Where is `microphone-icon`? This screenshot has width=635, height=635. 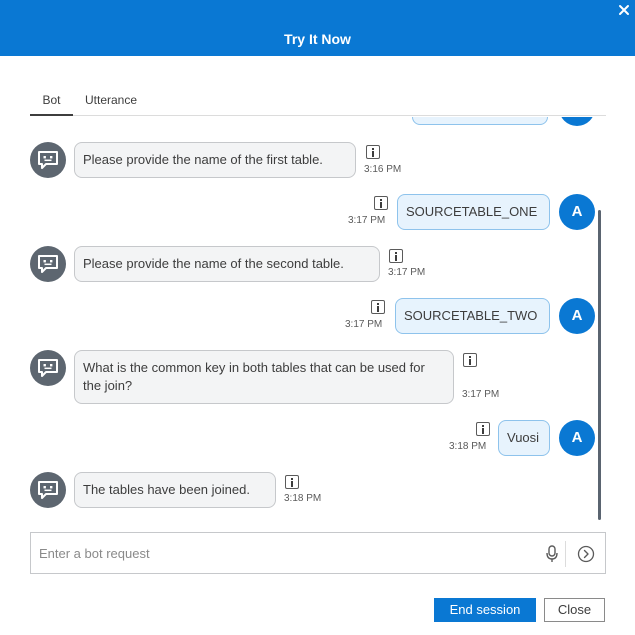
microphone-icon is located at coordinates (552, 554).